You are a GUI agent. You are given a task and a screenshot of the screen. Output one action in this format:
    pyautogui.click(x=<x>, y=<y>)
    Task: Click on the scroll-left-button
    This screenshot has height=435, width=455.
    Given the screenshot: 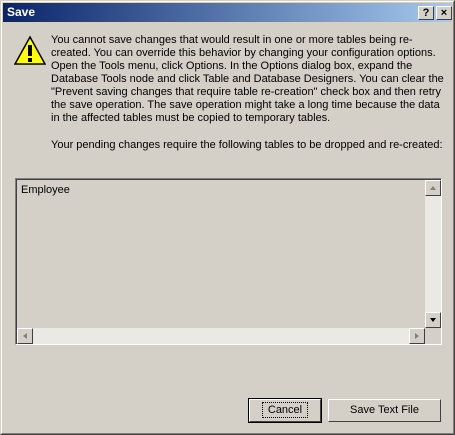 What is the action you would take?
    pyautogui.click(x=25, y=336)
    